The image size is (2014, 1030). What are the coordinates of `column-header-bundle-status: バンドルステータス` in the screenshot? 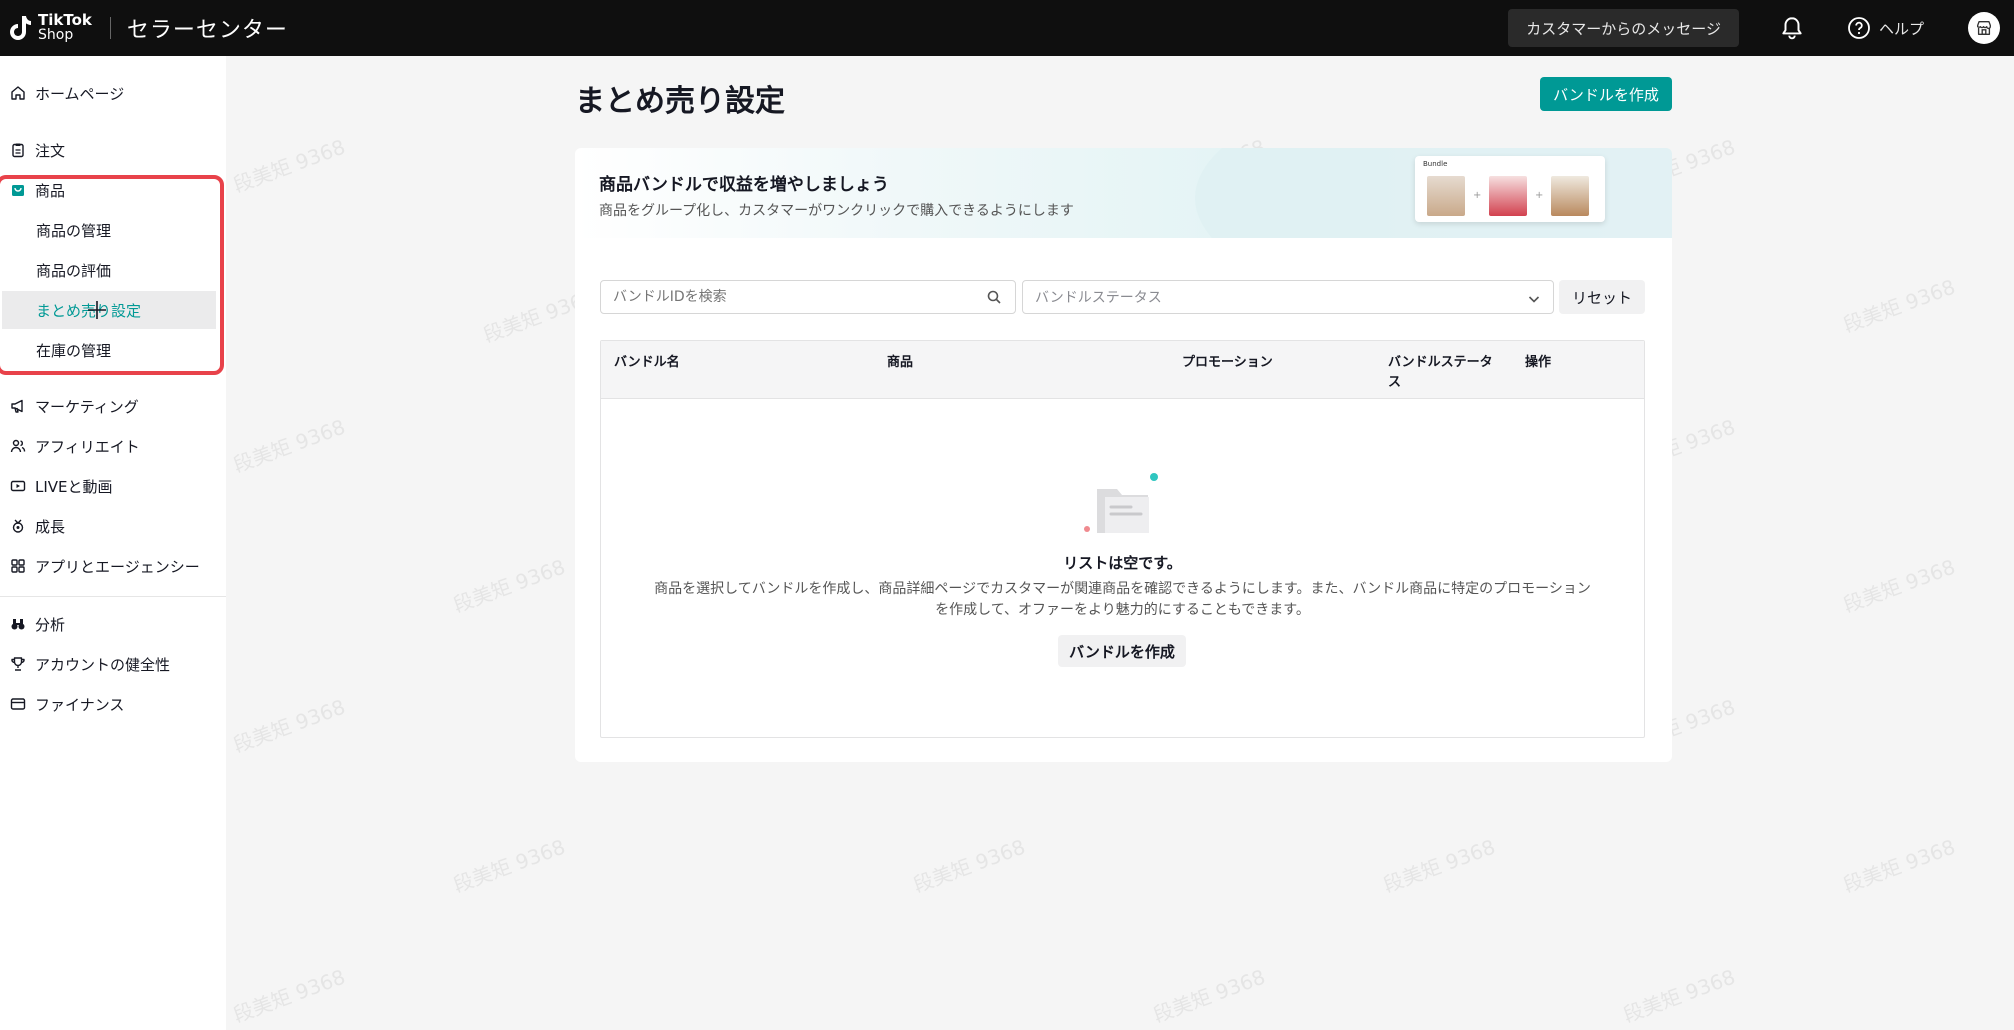 It's located at (1440, 372).